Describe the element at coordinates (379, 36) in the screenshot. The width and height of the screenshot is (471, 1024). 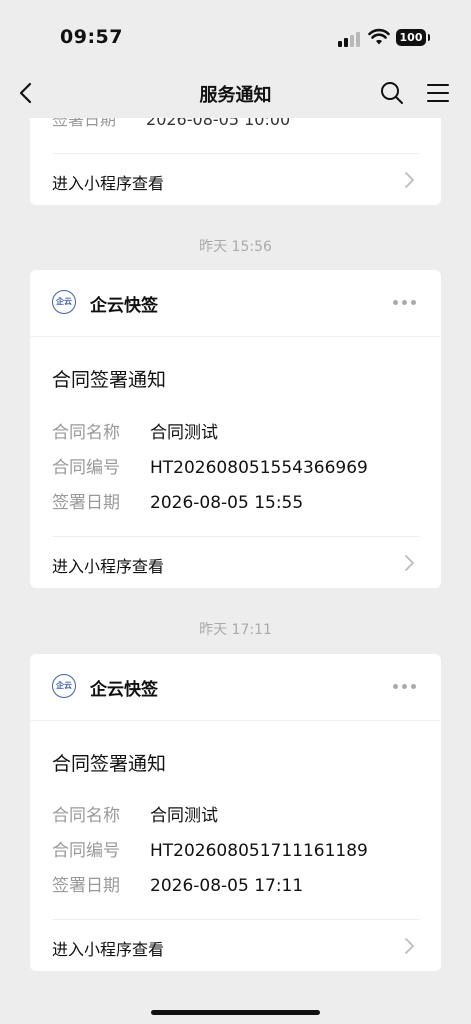
I see `wifi-icon` at that location.